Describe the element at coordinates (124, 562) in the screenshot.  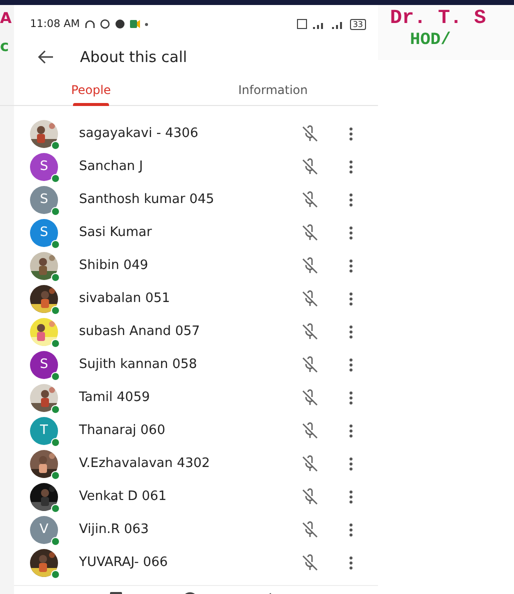
I see `participant-name: YUVARAJ- 066` at that location.